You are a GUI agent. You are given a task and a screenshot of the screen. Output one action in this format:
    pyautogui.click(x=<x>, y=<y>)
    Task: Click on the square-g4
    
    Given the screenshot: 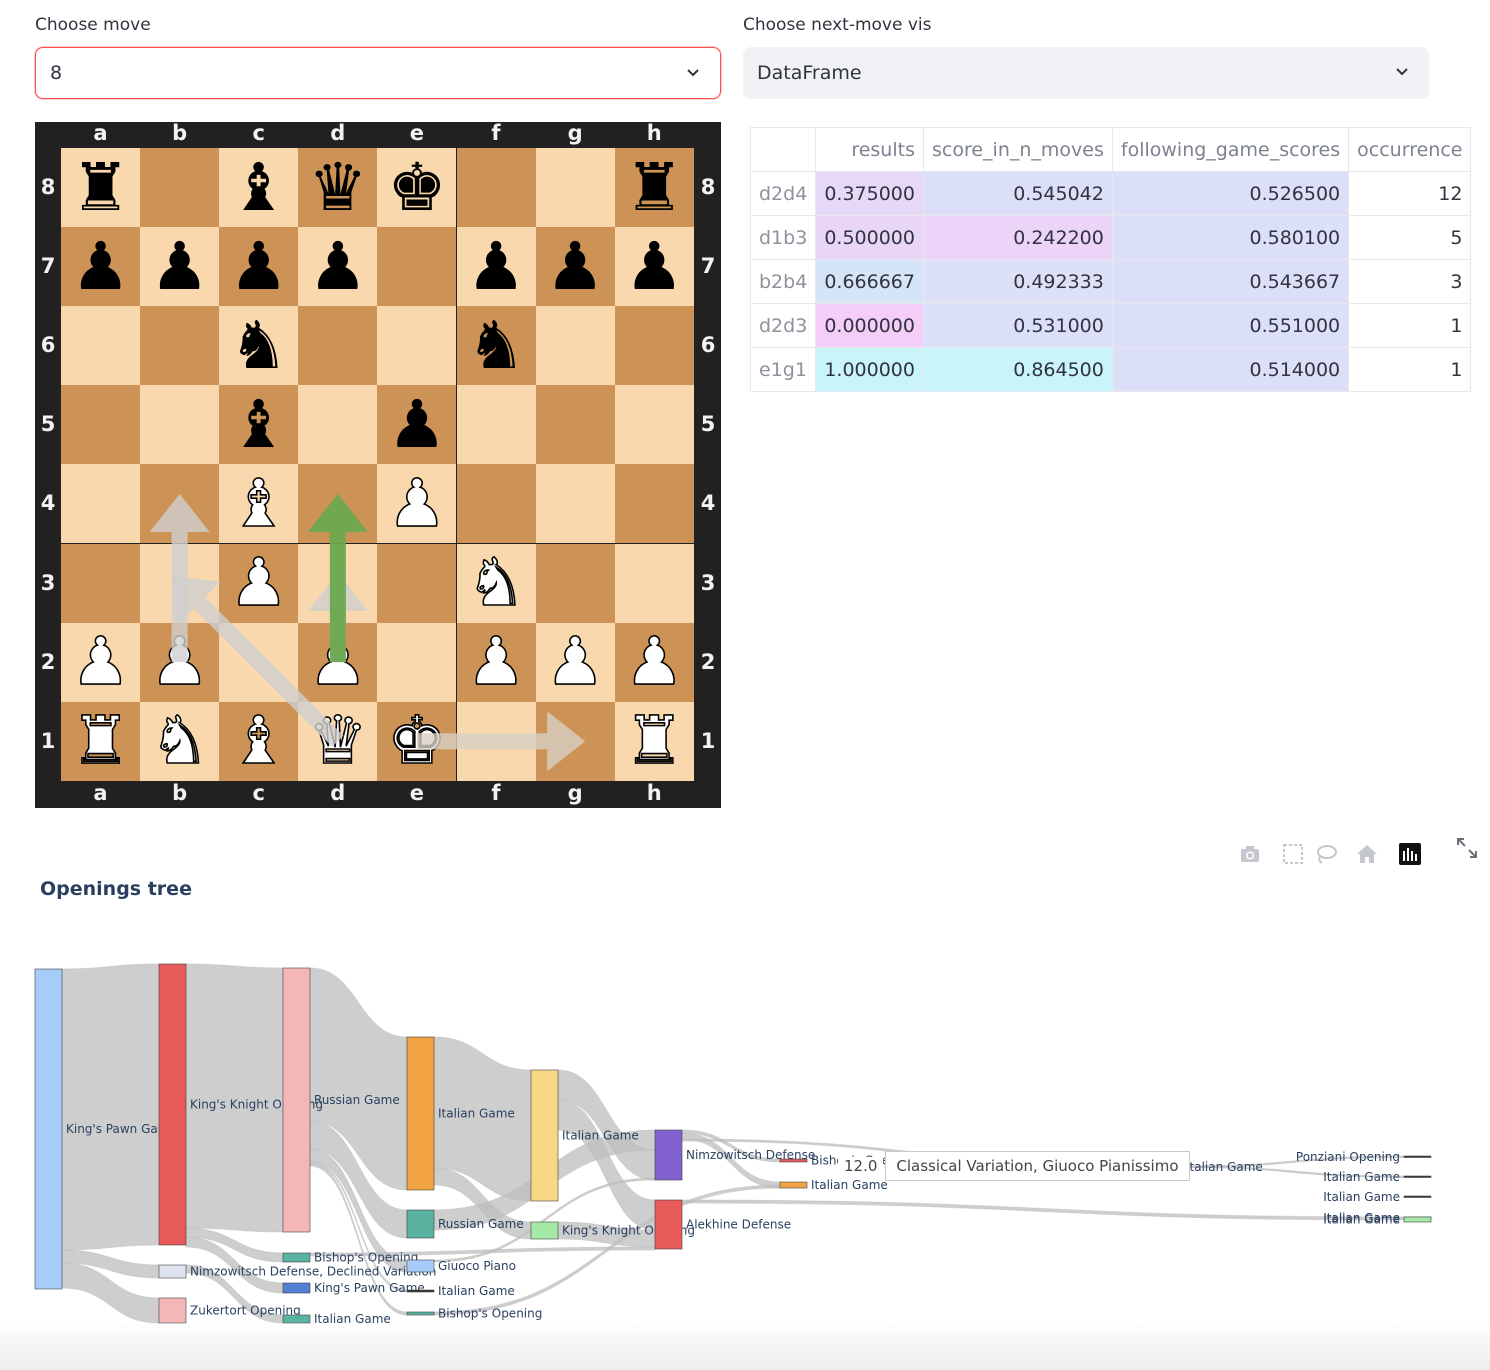 What is the action you would take?
    pyautogui.click(x=575, y=504)
    